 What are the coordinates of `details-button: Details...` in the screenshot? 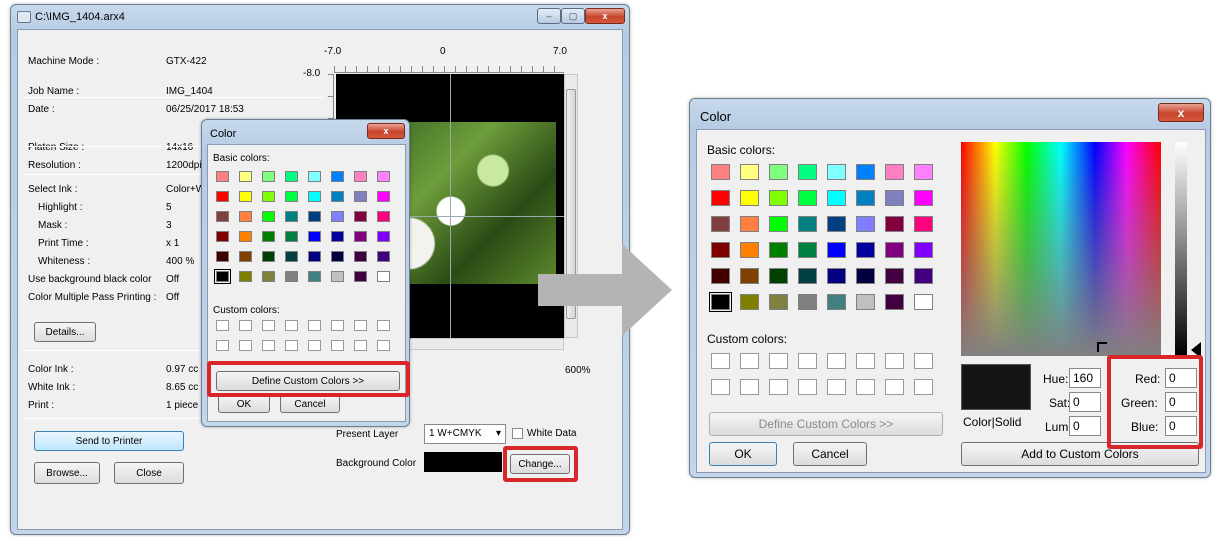 It's located at (65, 332).